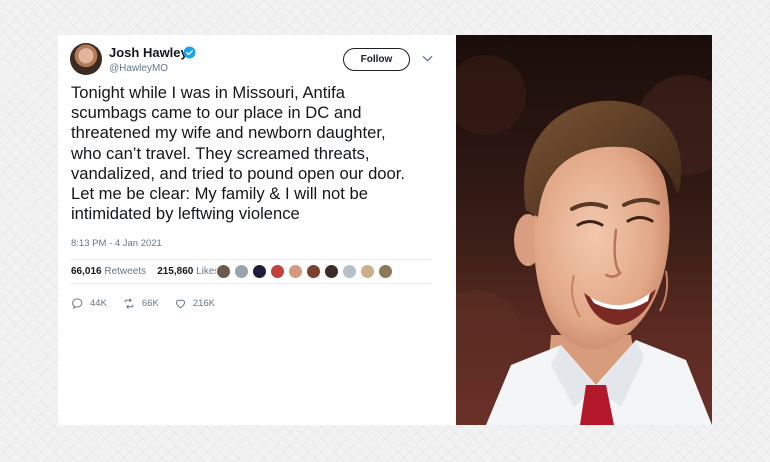  Describe the element at coordinates (86, 271) in the screenshot. I see `retweets-count: 66,016` at that location.